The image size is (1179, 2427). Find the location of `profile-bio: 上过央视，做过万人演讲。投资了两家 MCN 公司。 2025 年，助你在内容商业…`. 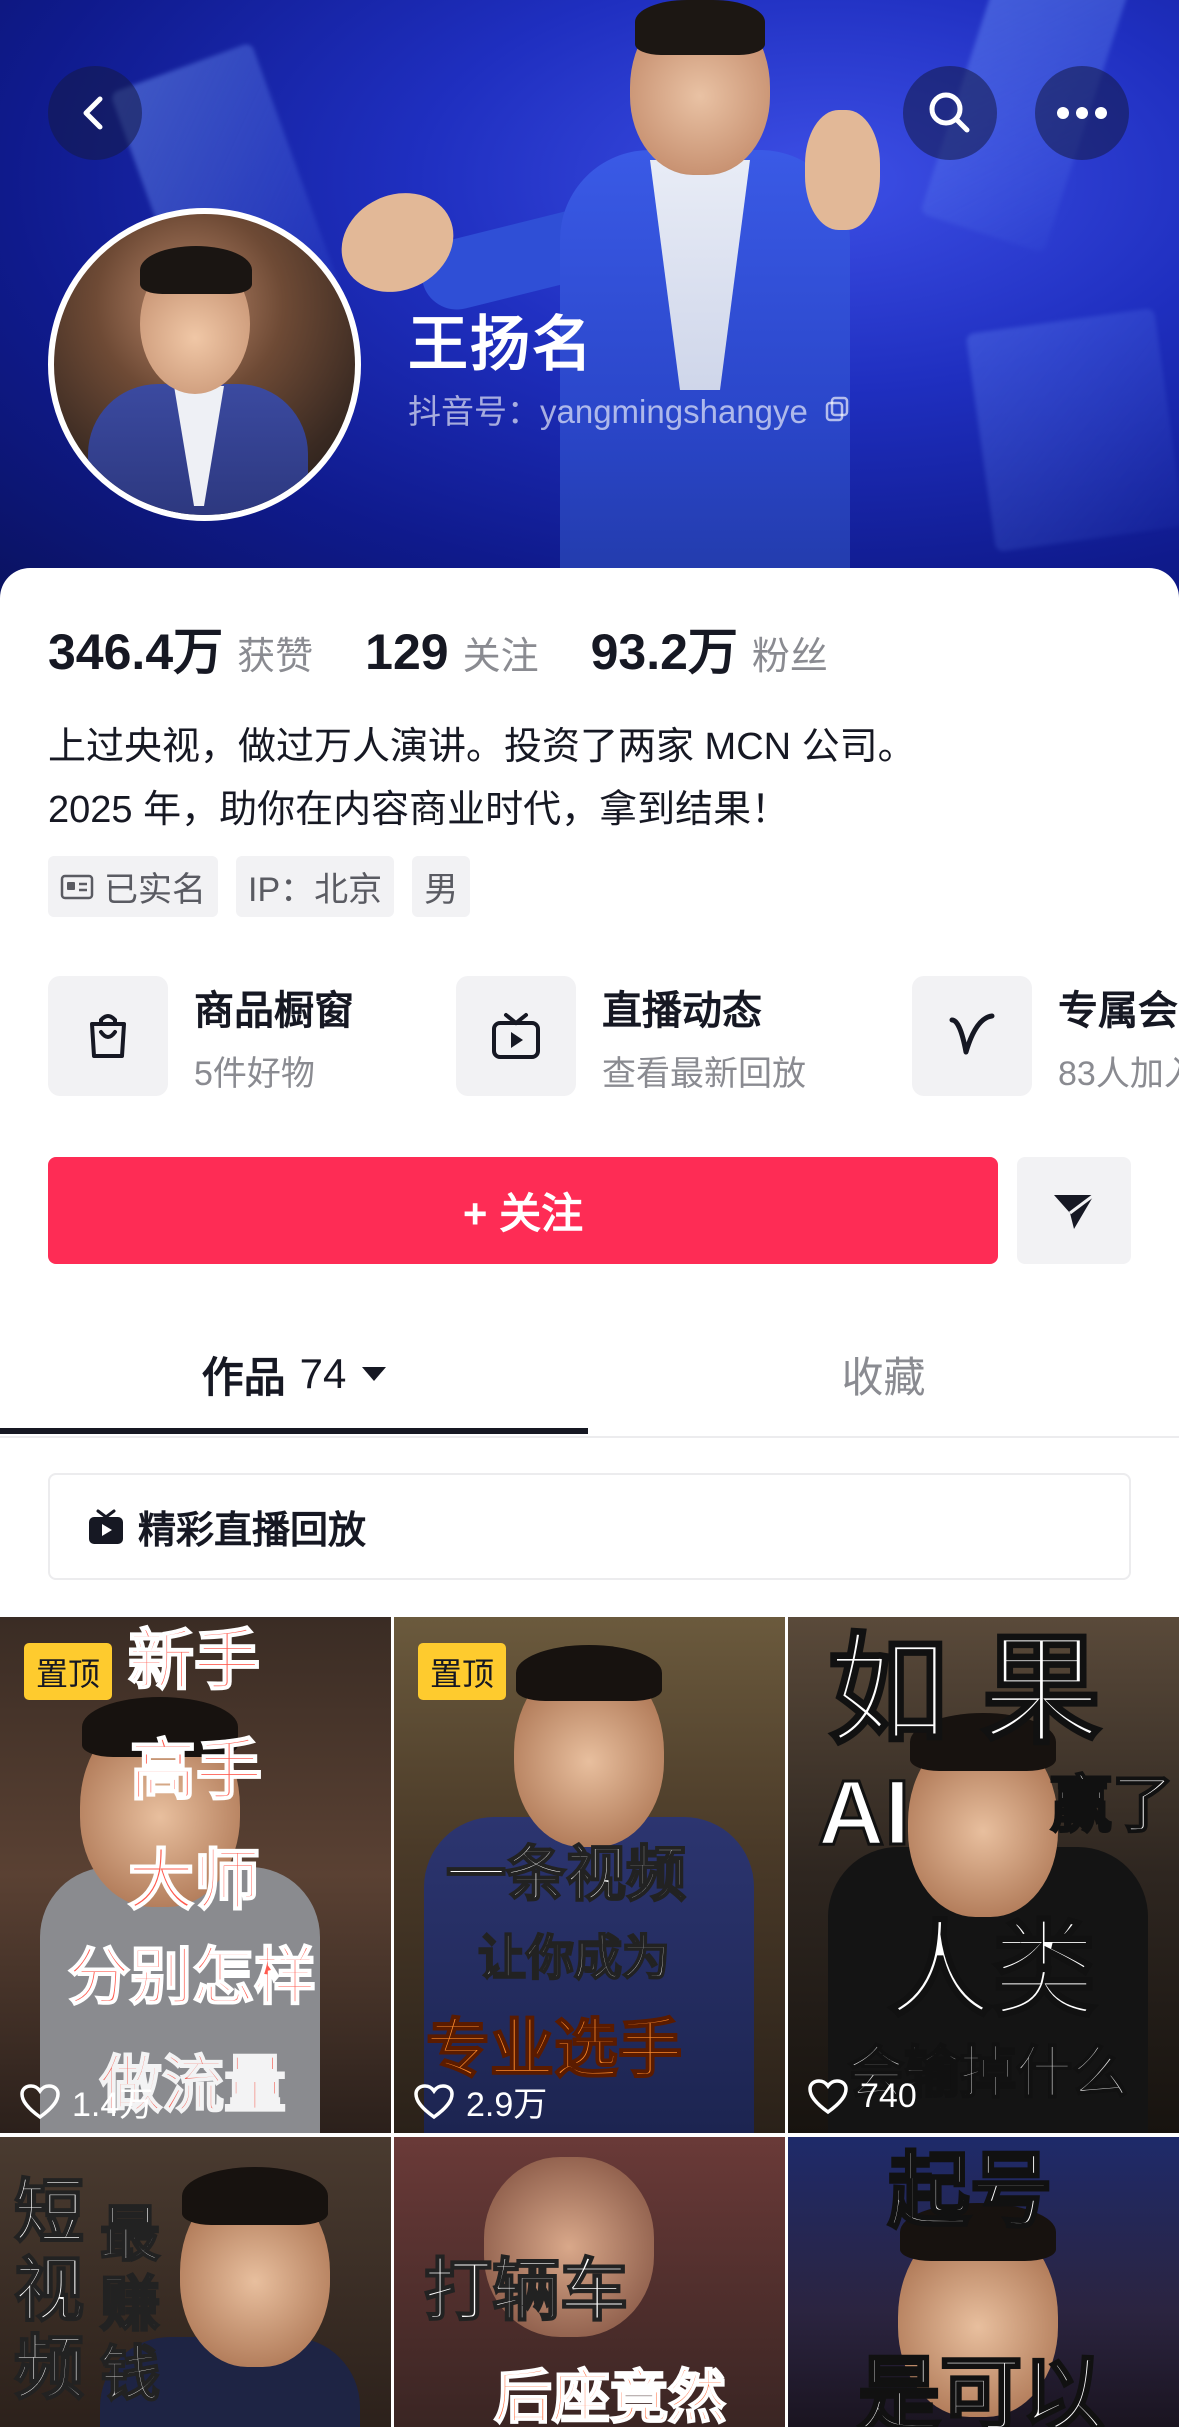

profile-bio: 上过央视，做过万人演讲。投资了两家 MCN 公司。 2025 年，助你在内容商业… is located at coordinates (598, 779).